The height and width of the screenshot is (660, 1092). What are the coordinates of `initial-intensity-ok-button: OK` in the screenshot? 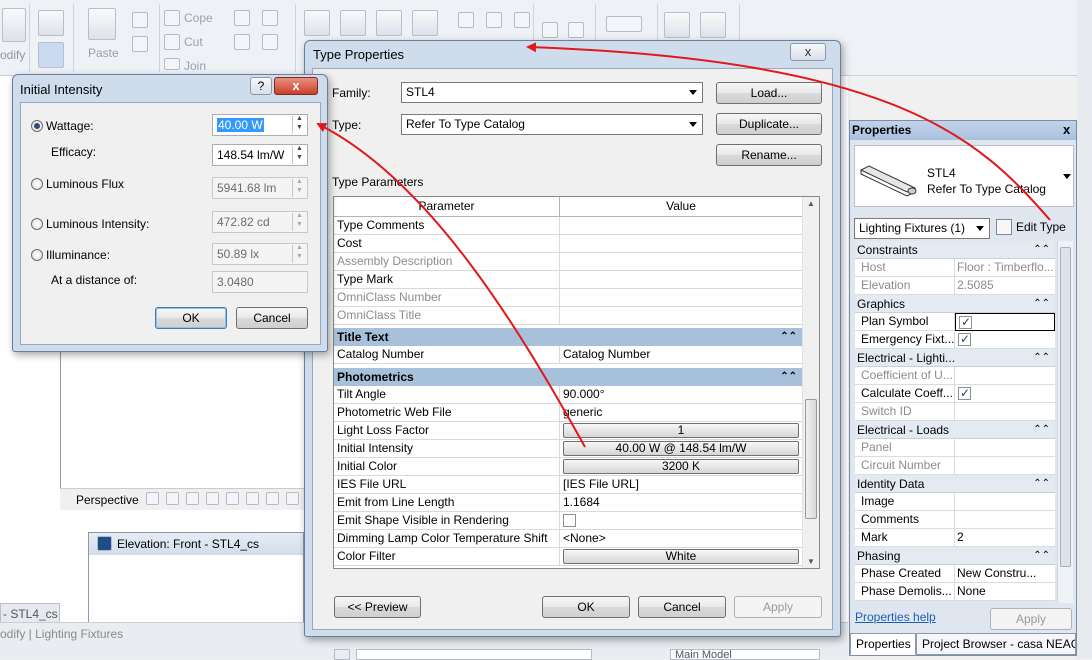 It's located at (191, 318).